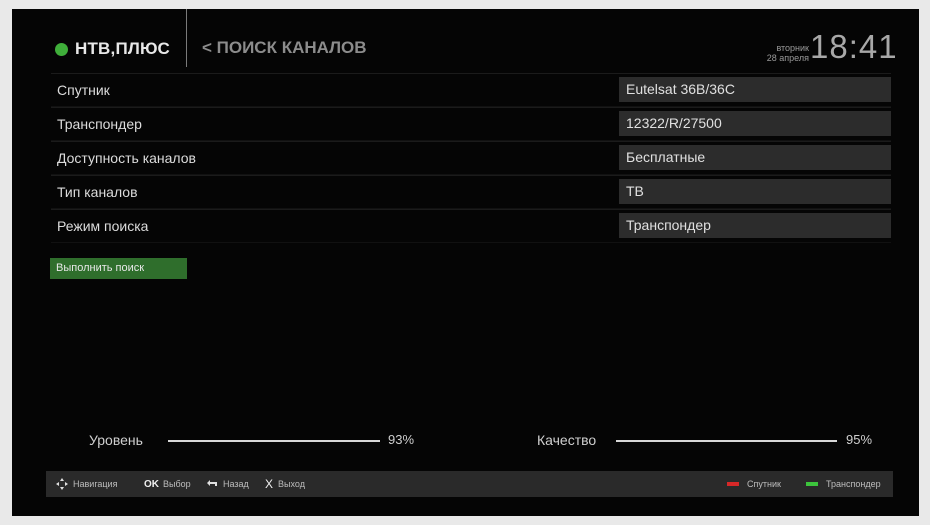 Image resolution: width=930 pixels, height=525 pixels. Describe the element at coordinates (269, 484) in the screenshot. I see `exit-key-icon: X` at that location.